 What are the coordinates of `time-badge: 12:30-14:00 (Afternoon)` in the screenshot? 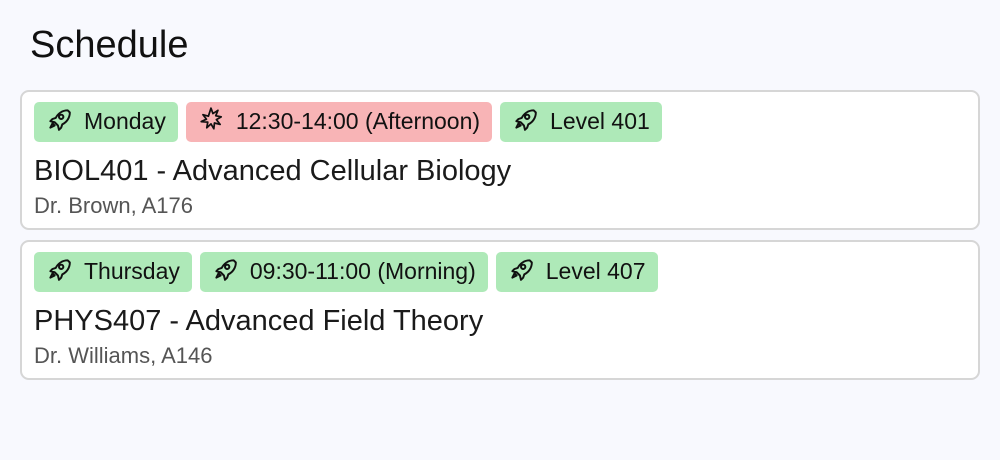 It's located at (339, 121).